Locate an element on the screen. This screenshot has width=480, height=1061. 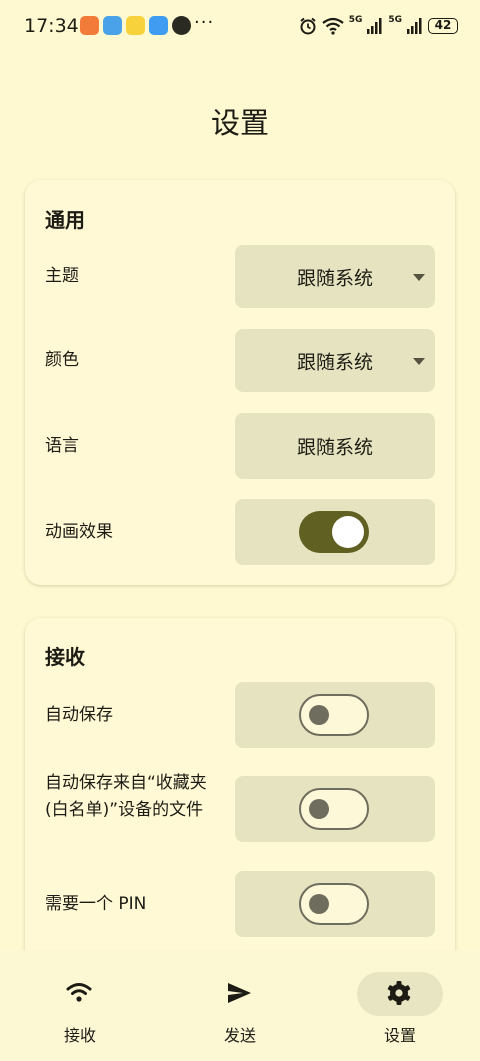
theme-value: 跟随系统 is located at coordinates (334, 278).